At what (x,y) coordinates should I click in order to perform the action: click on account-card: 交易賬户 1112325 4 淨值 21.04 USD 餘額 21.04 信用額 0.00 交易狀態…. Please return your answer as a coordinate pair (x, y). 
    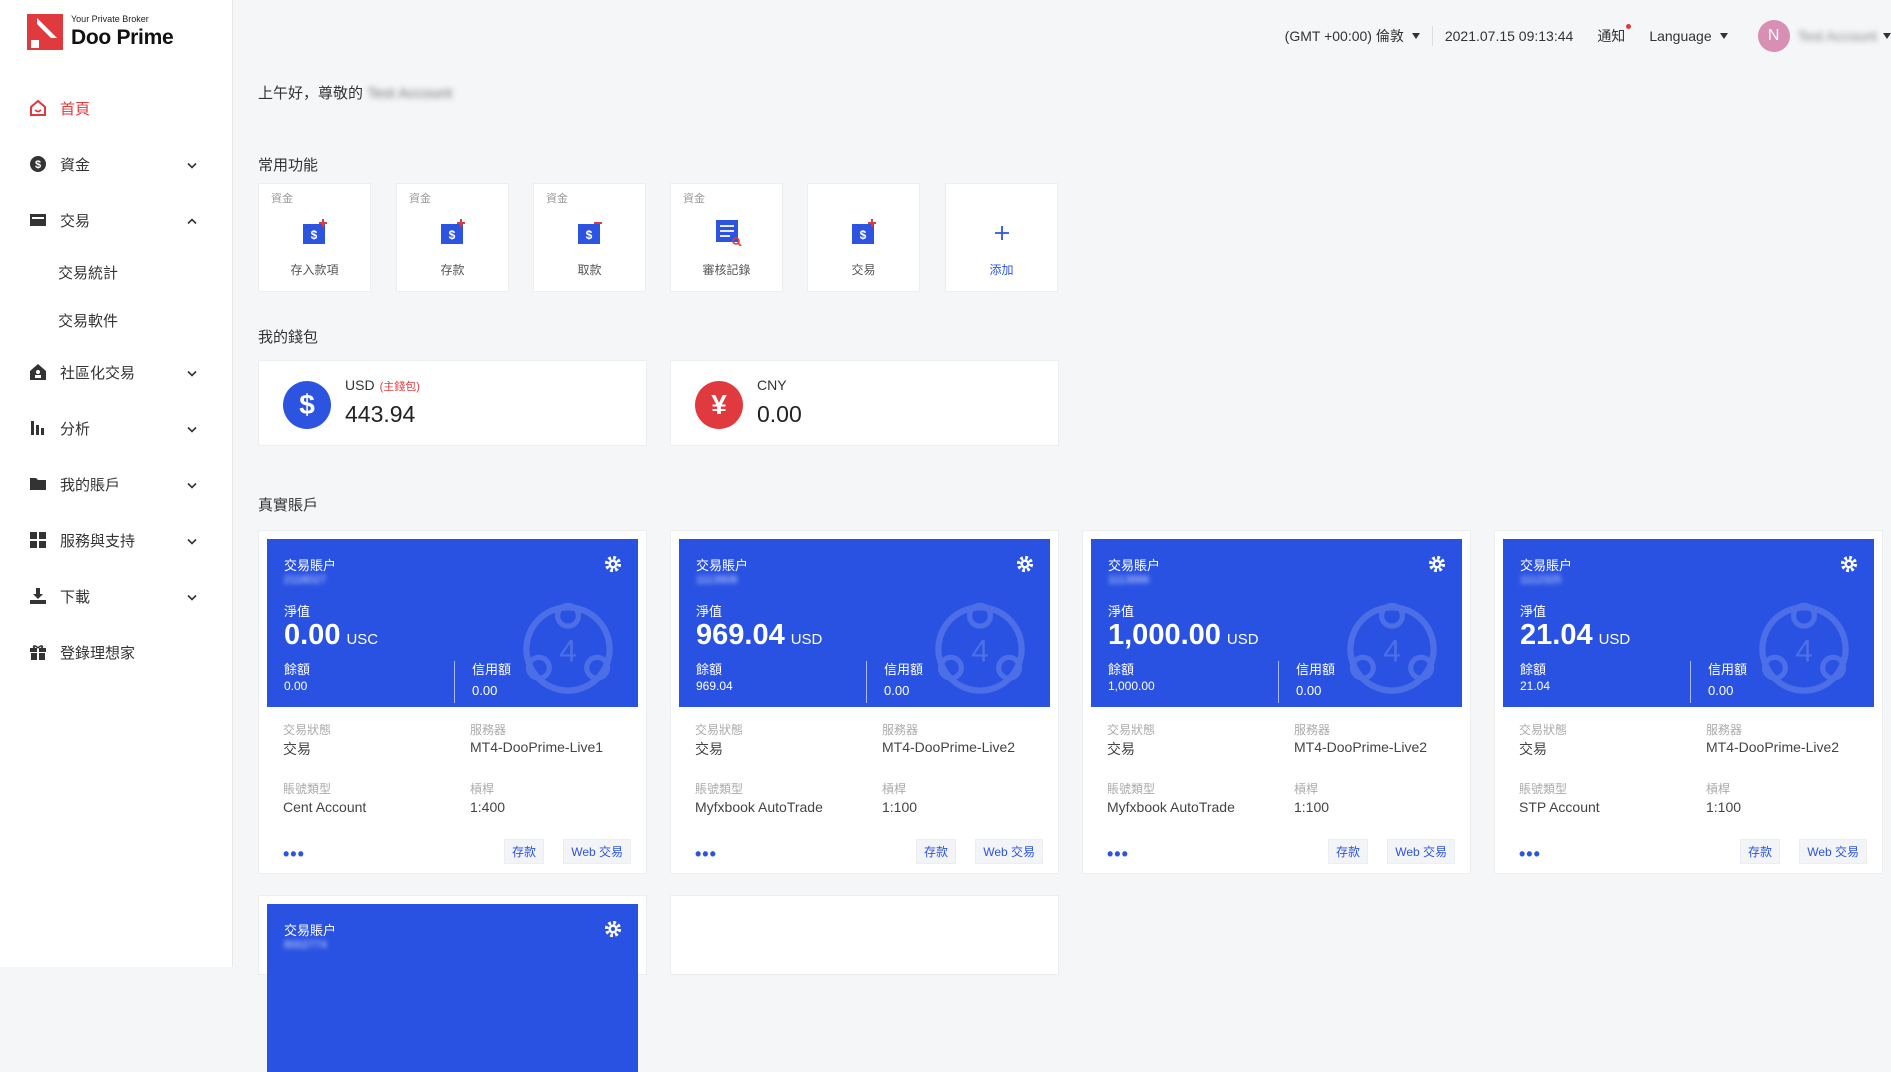
    Looking at the image, I should click on (1688, 702).